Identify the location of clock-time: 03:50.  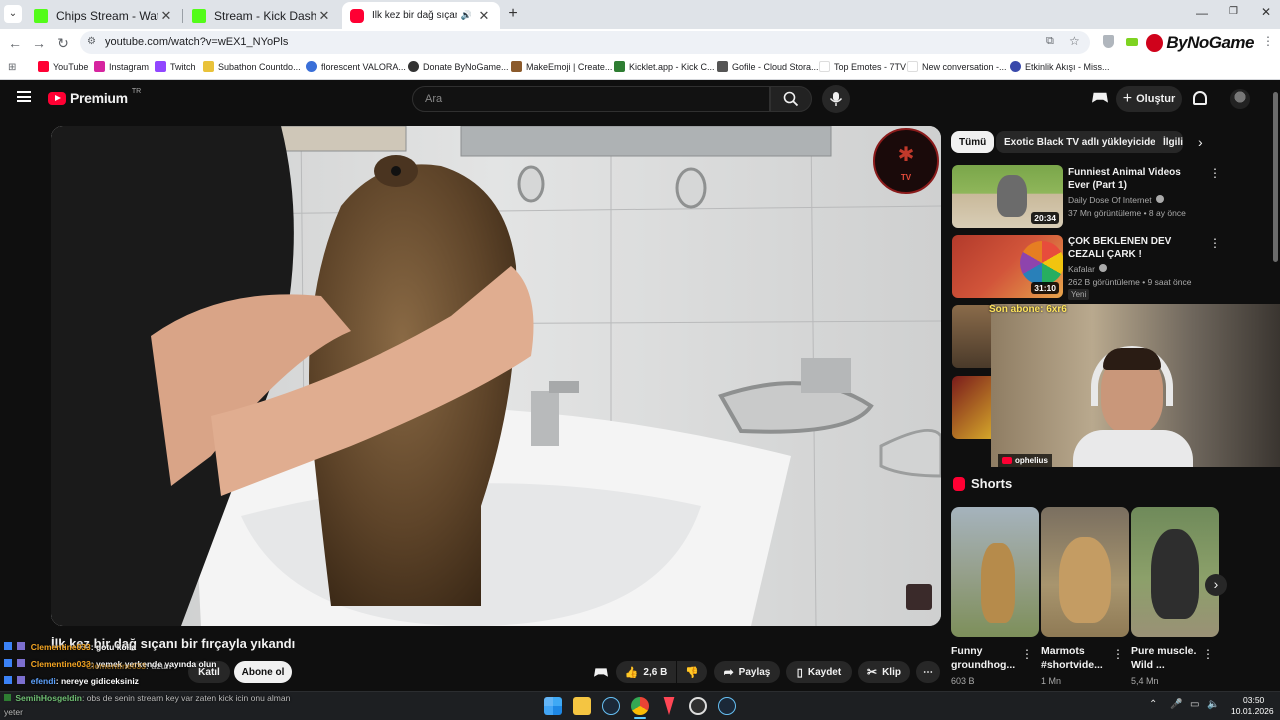
(1253, 700).